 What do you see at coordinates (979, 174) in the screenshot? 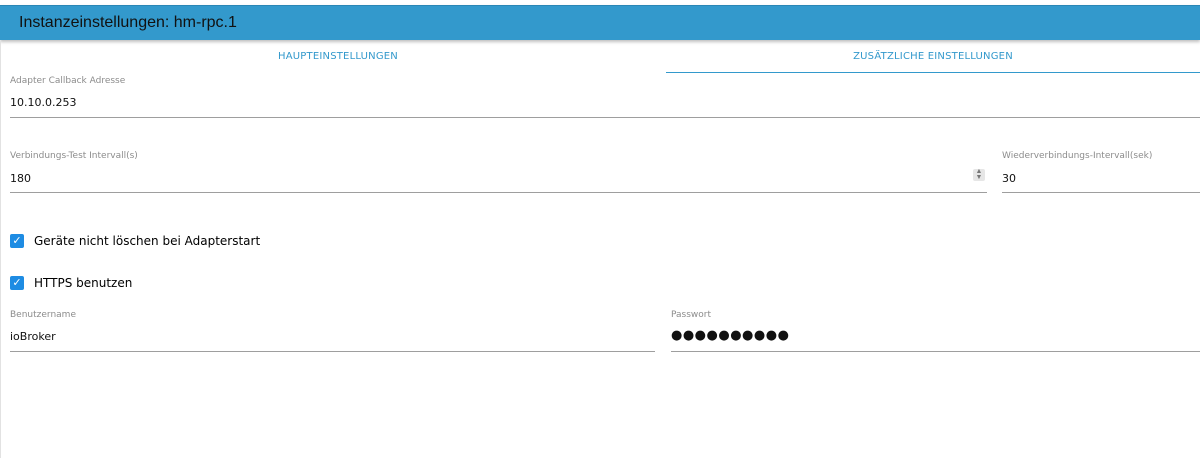
I see `number-spinner-icon: ▲ ▼` at bounding box center [979, 174].